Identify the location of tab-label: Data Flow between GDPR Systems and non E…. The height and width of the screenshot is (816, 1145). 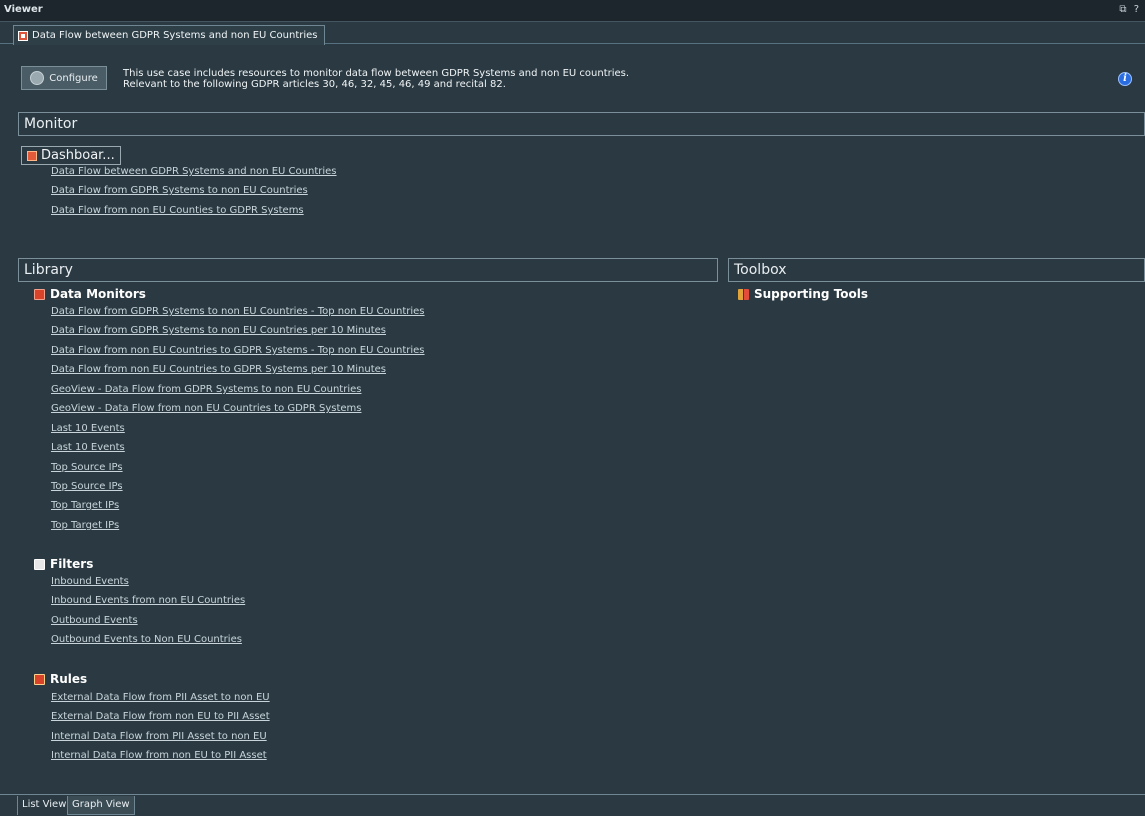
(175, 35).